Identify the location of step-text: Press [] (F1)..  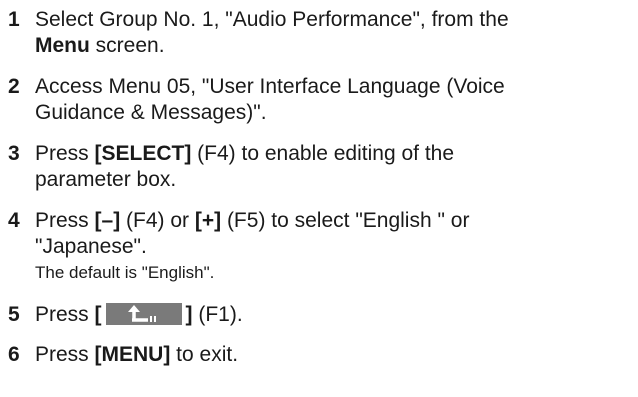
(335, 315).